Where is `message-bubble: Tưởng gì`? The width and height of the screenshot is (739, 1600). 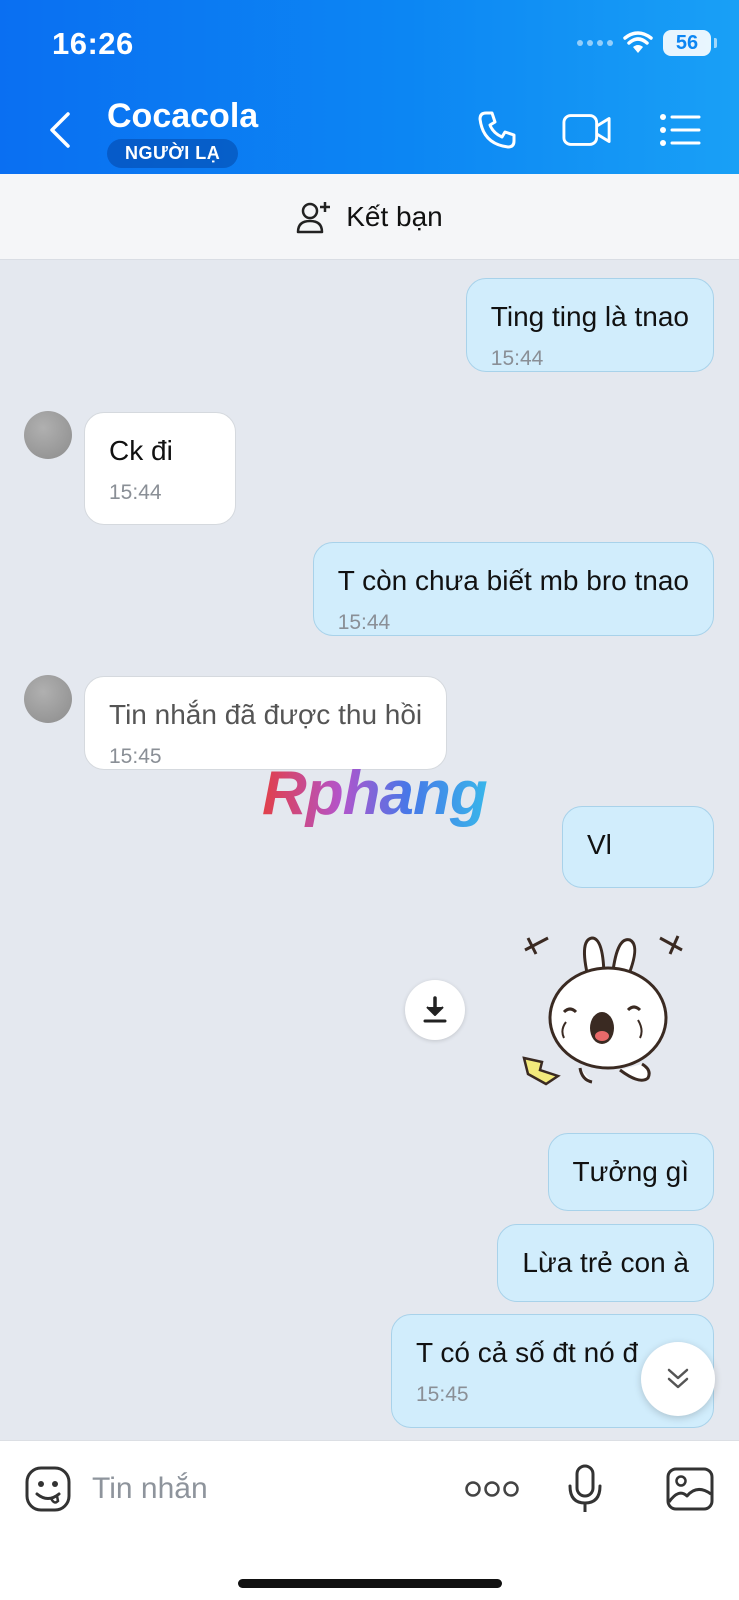 message-bubble: Tưởng gì is located at coordinates (630, 1172).